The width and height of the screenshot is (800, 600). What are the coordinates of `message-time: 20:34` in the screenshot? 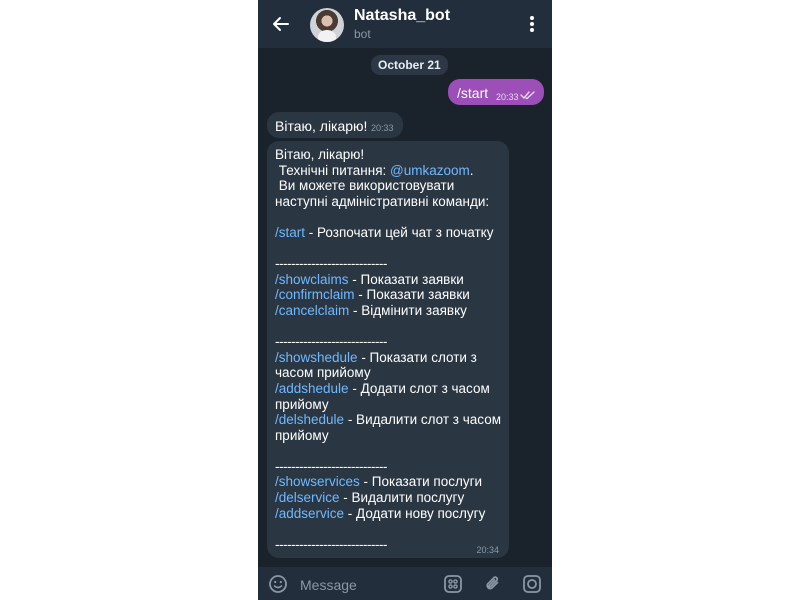 It's located at (487, 550).